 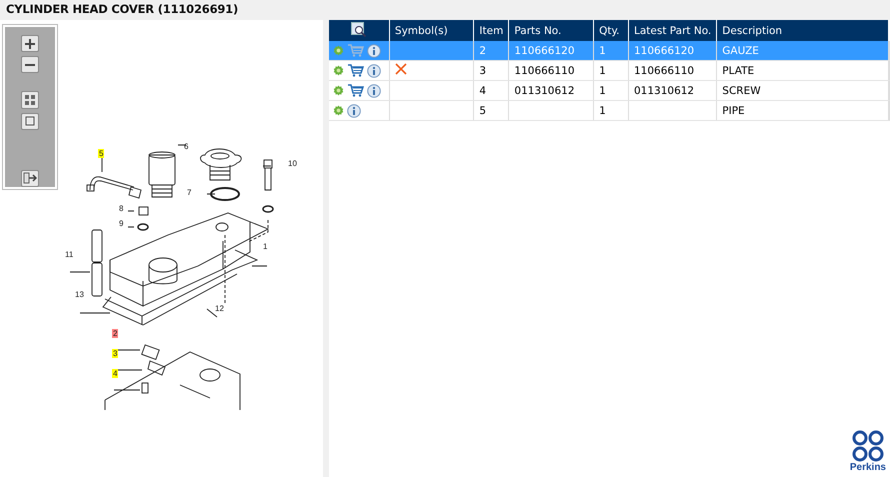 I want to click on table-cell: 1, so click(x=611, y=110).